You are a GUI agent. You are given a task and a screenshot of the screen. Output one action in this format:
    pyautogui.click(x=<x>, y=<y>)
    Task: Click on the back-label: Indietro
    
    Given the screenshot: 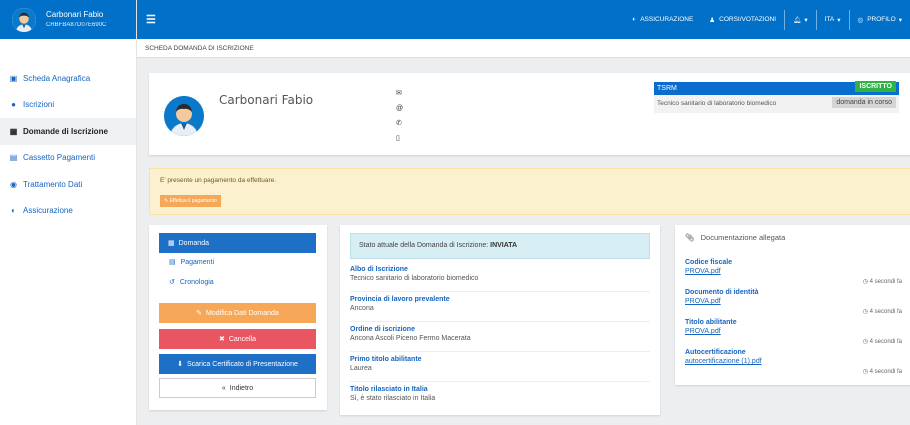 What is the action you would take?
    pyautogui.click(x=241, y=388)
    